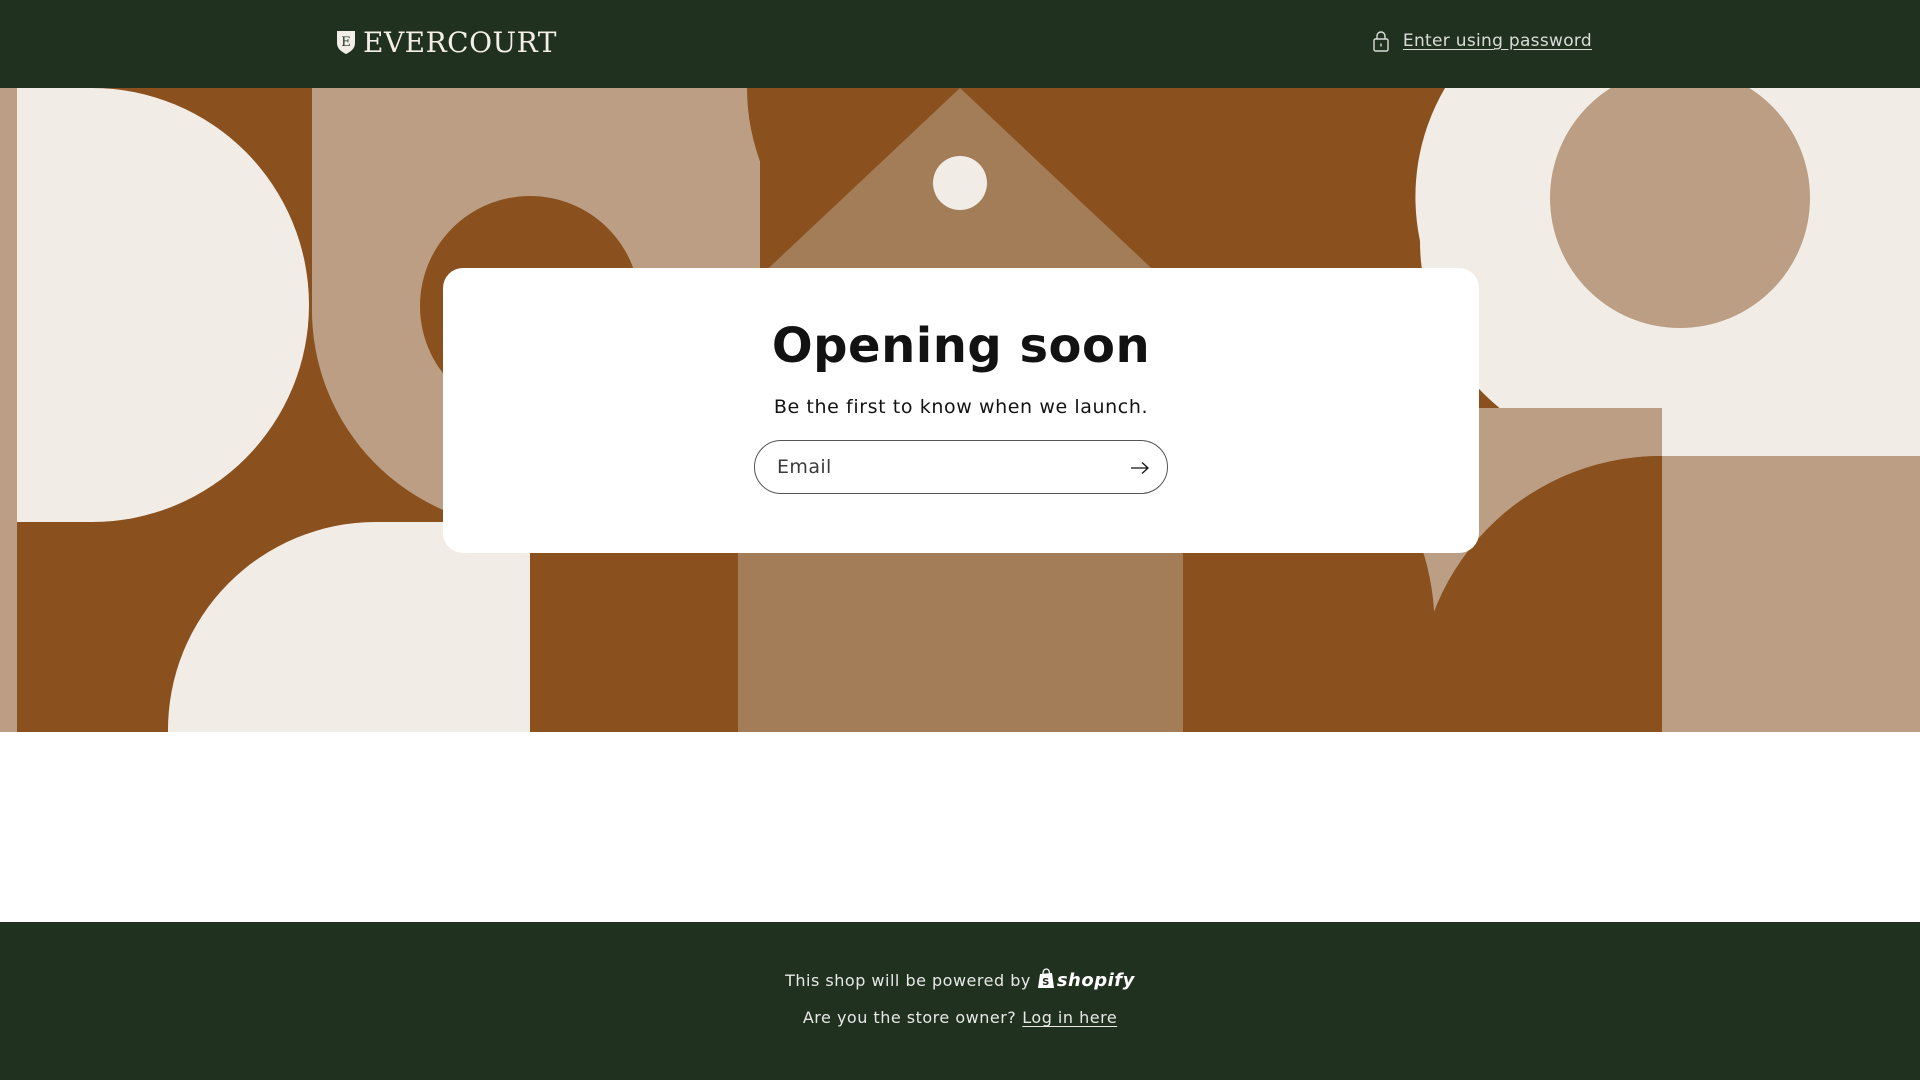 This screenshot has height=1080, width=1920. I want to click on owner-login: Are you the store owner? Log in here, so click(960, 1017).